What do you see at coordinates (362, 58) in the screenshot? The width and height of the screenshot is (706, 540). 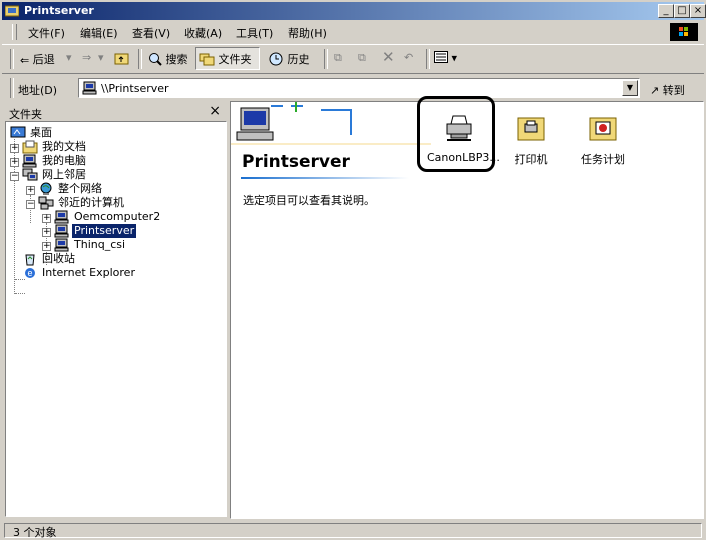 I see `copy-to-icon: ⧉` at bounding box center [362, 58].